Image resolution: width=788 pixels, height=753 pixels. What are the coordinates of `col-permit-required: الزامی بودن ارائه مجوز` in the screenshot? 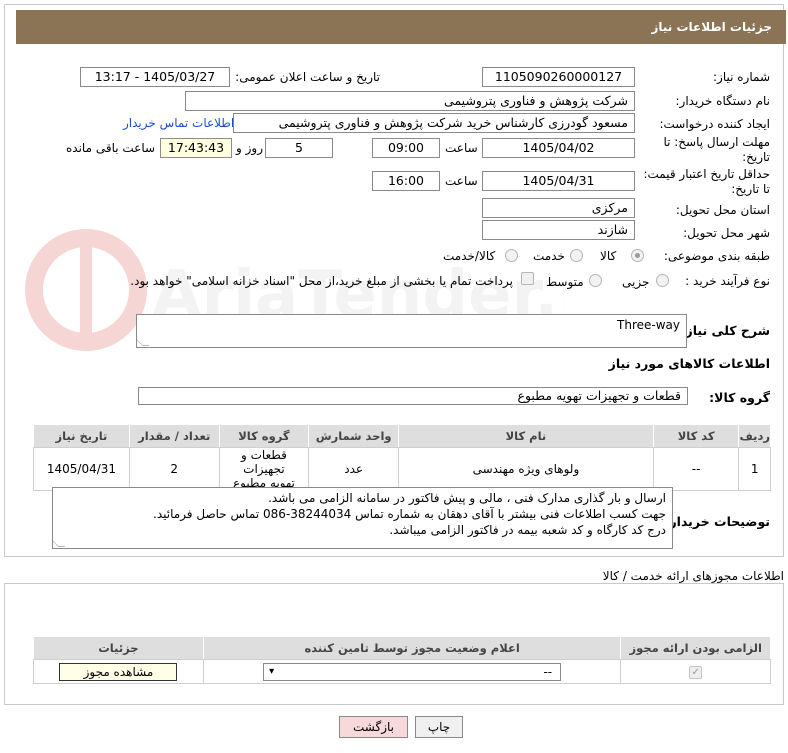 It's located at (695, 648).